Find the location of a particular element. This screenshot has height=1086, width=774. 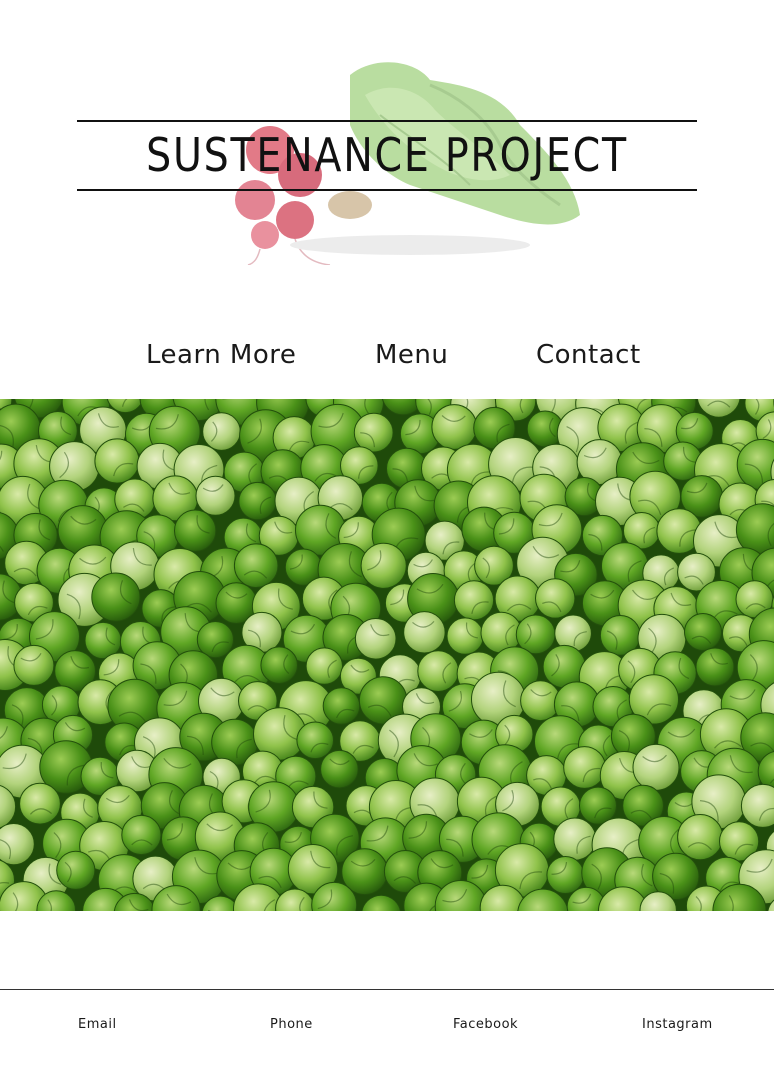

nav-link-learn-more: Learn More is located at coordinates (221, 355).